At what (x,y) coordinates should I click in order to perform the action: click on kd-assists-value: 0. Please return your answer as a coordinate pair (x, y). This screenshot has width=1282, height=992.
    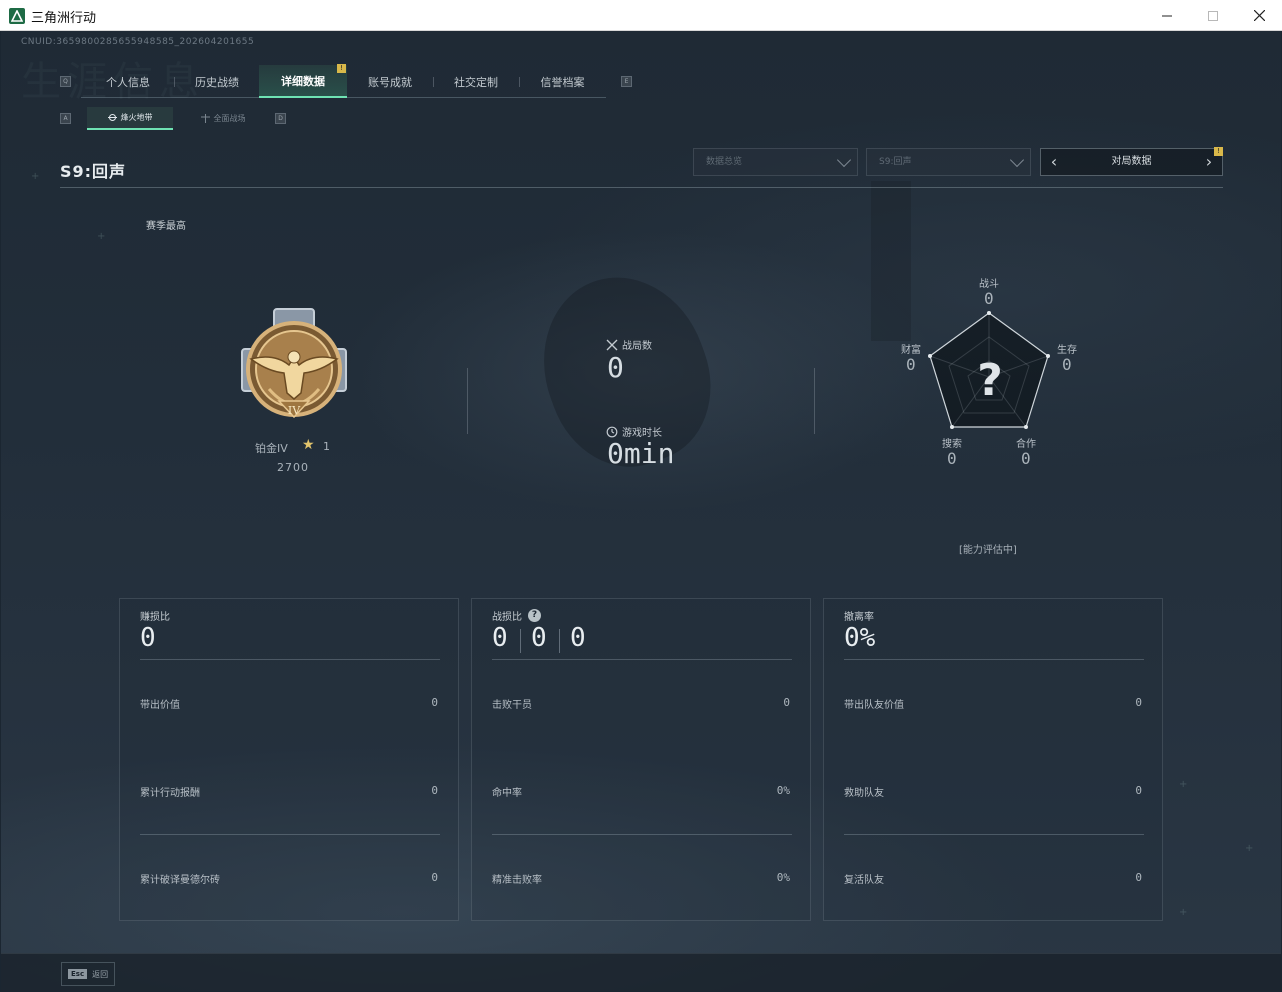
    Looking at the image, I should click on (578, 638).